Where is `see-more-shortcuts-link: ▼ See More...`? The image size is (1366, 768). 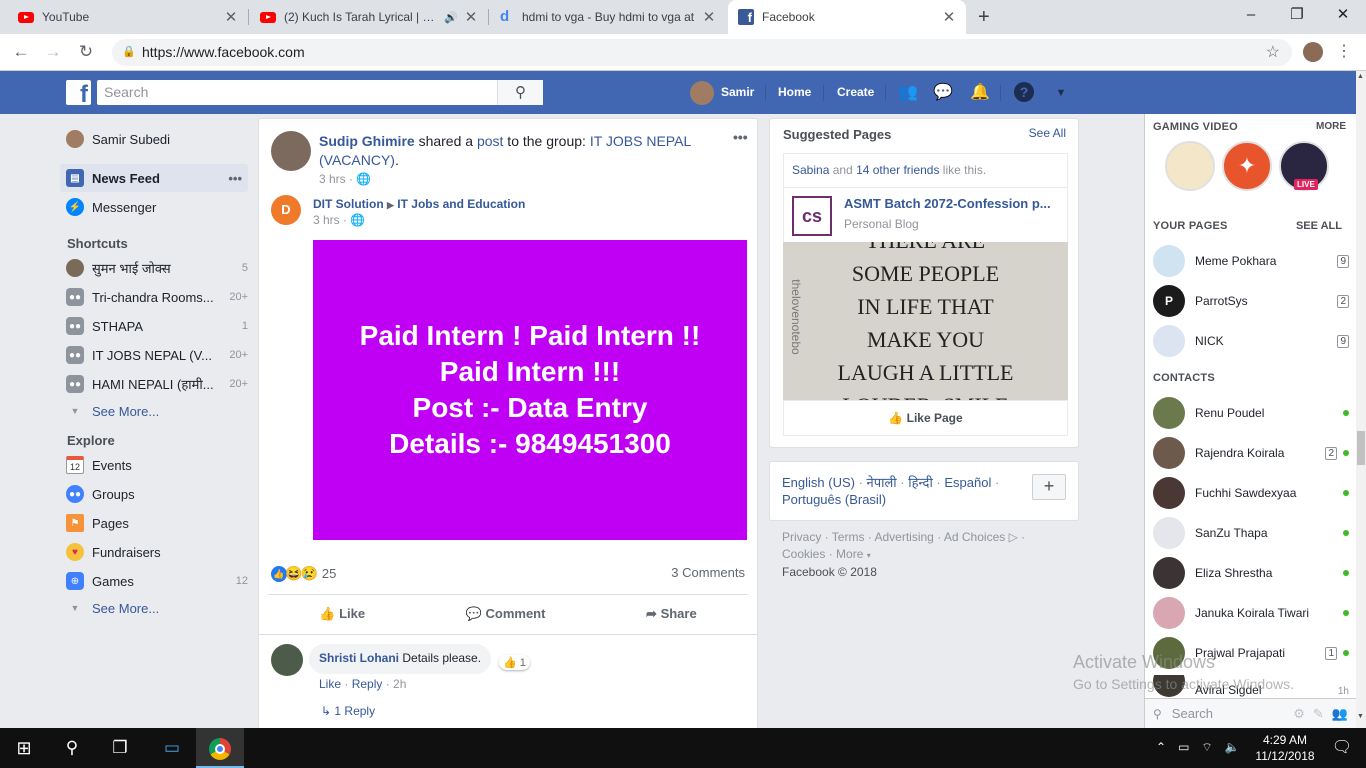
see-more-shortcuts-link: ▼ See More... is located at coordinates (154, 411).